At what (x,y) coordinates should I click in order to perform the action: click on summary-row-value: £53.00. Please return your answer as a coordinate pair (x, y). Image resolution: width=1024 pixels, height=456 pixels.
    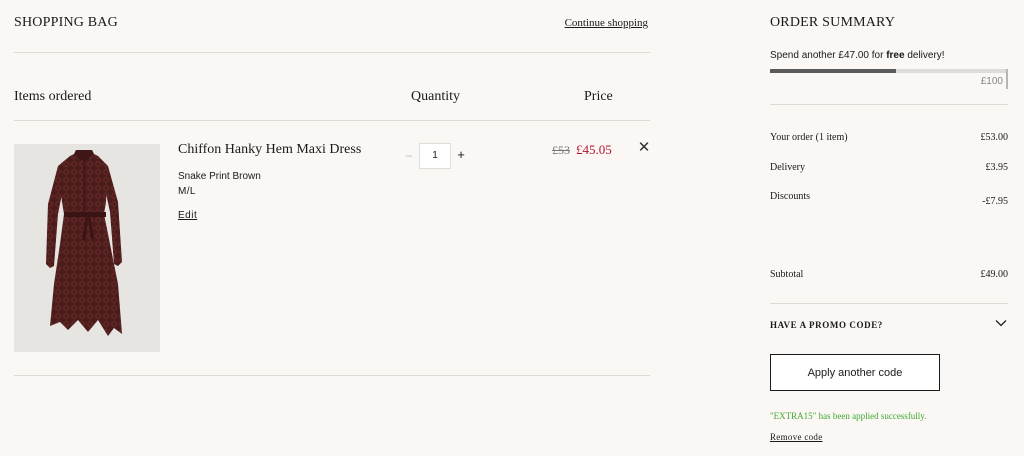
    Looking at the image, I should click on (994, 137).